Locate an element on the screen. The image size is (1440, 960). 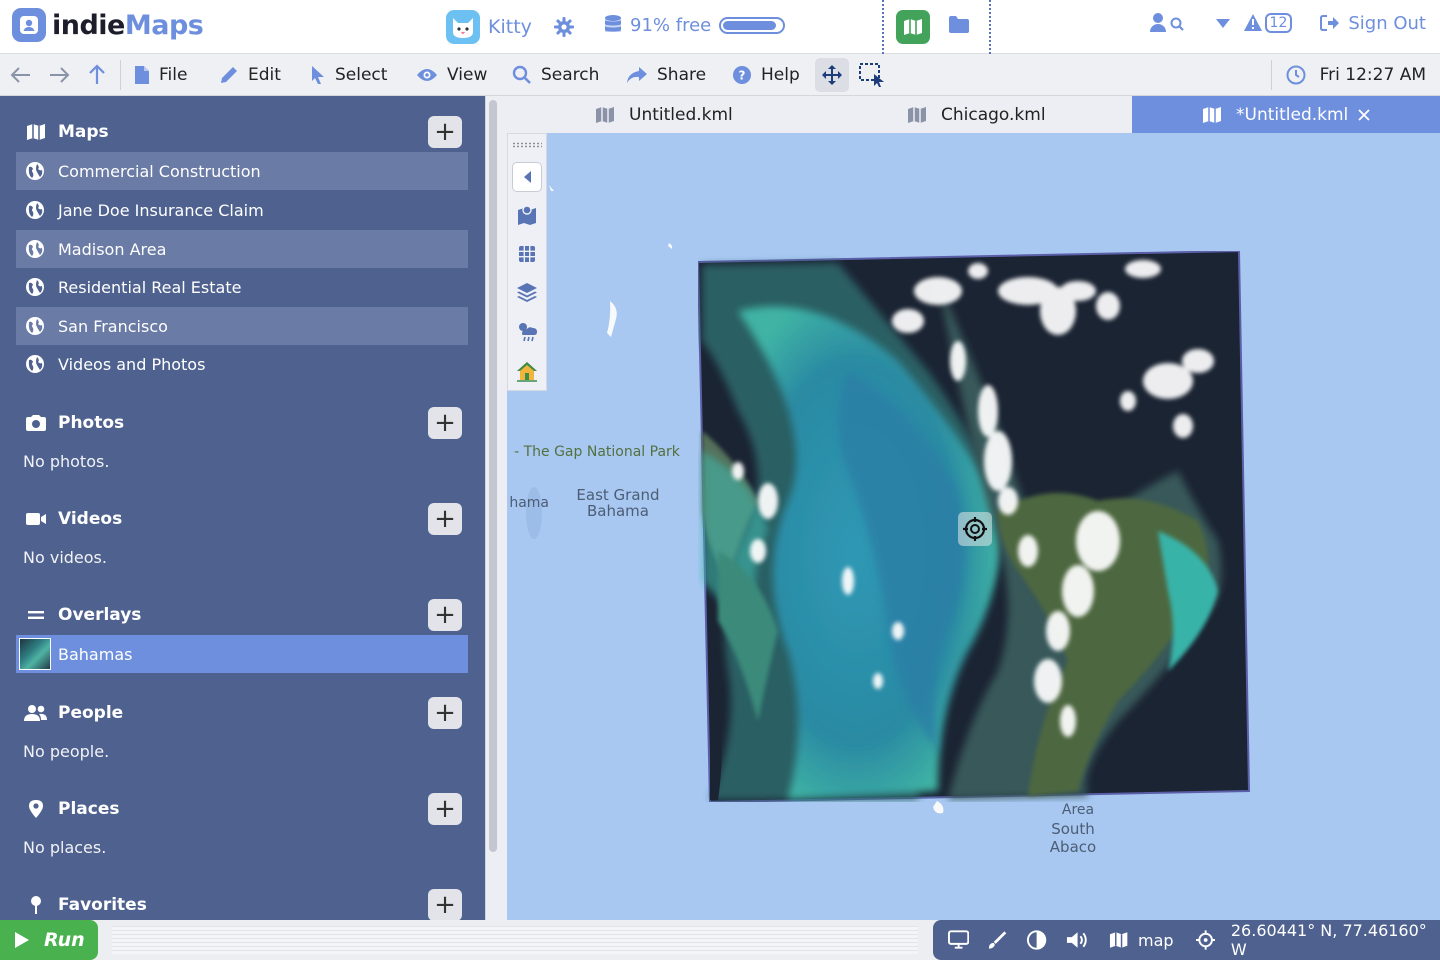
volume-icon is located at coordinates (1078, 940).